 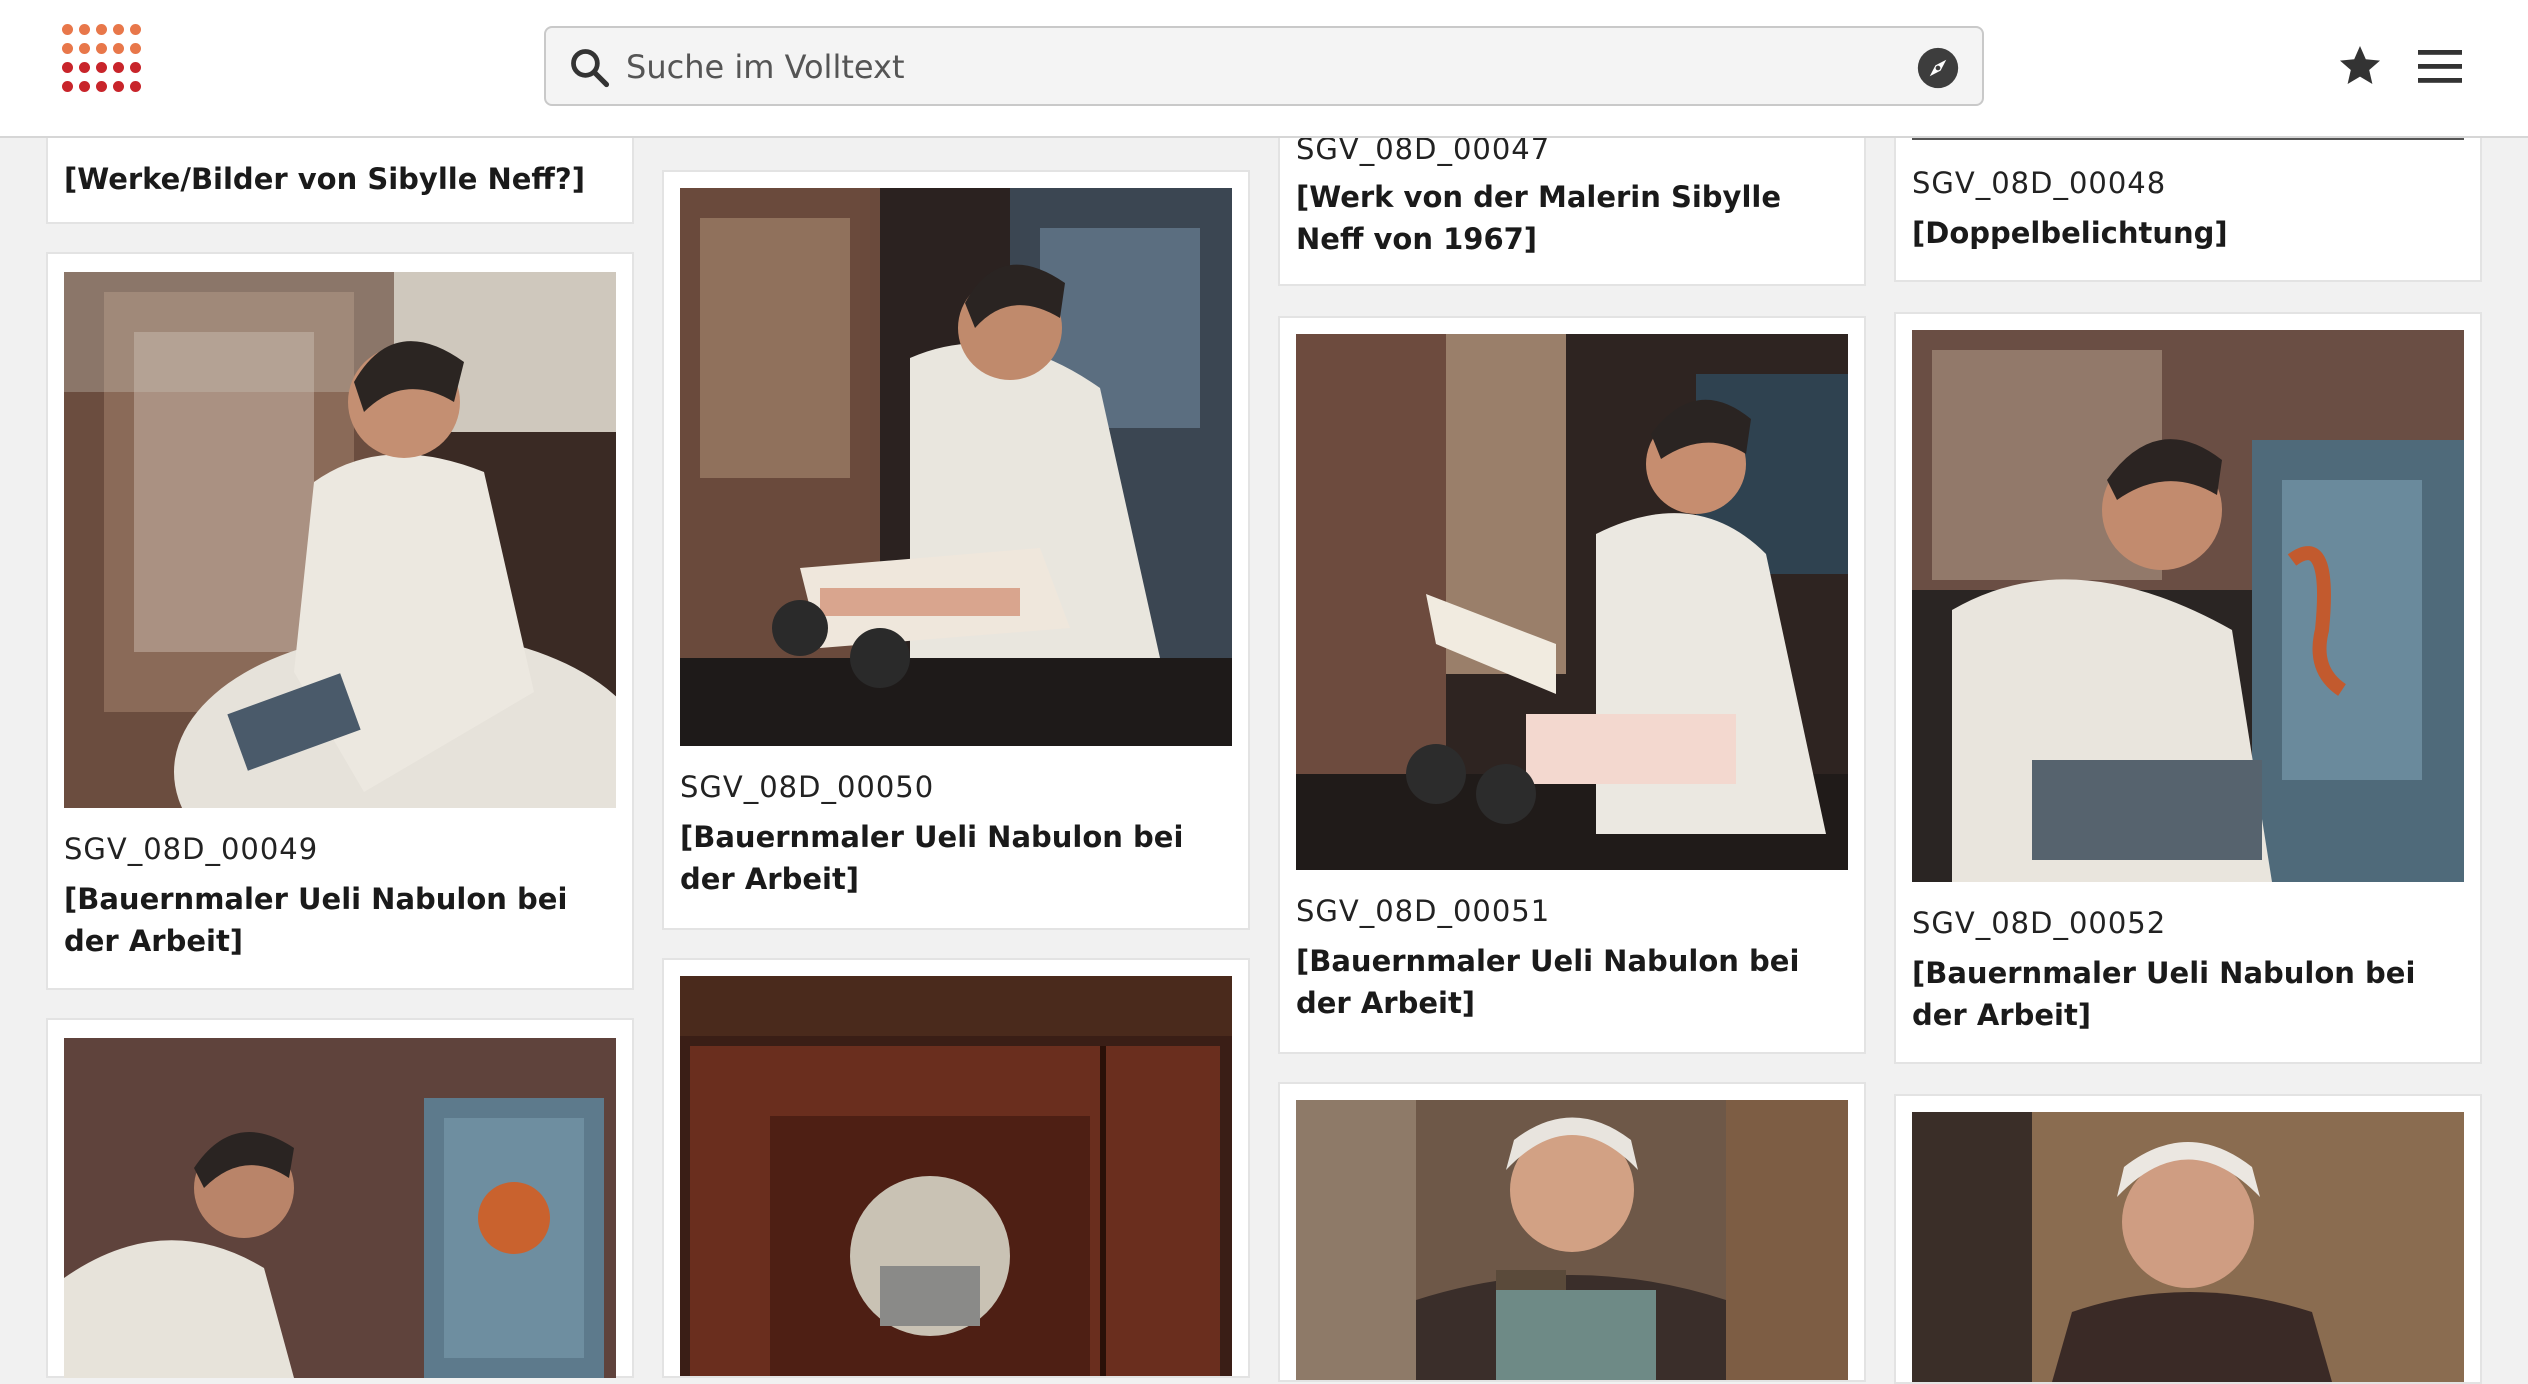 What do you see at coordinates (2039, 923) in the screenshot?
I see `card-id: SGV_08D_00052` at bounding box center [2039, 923].